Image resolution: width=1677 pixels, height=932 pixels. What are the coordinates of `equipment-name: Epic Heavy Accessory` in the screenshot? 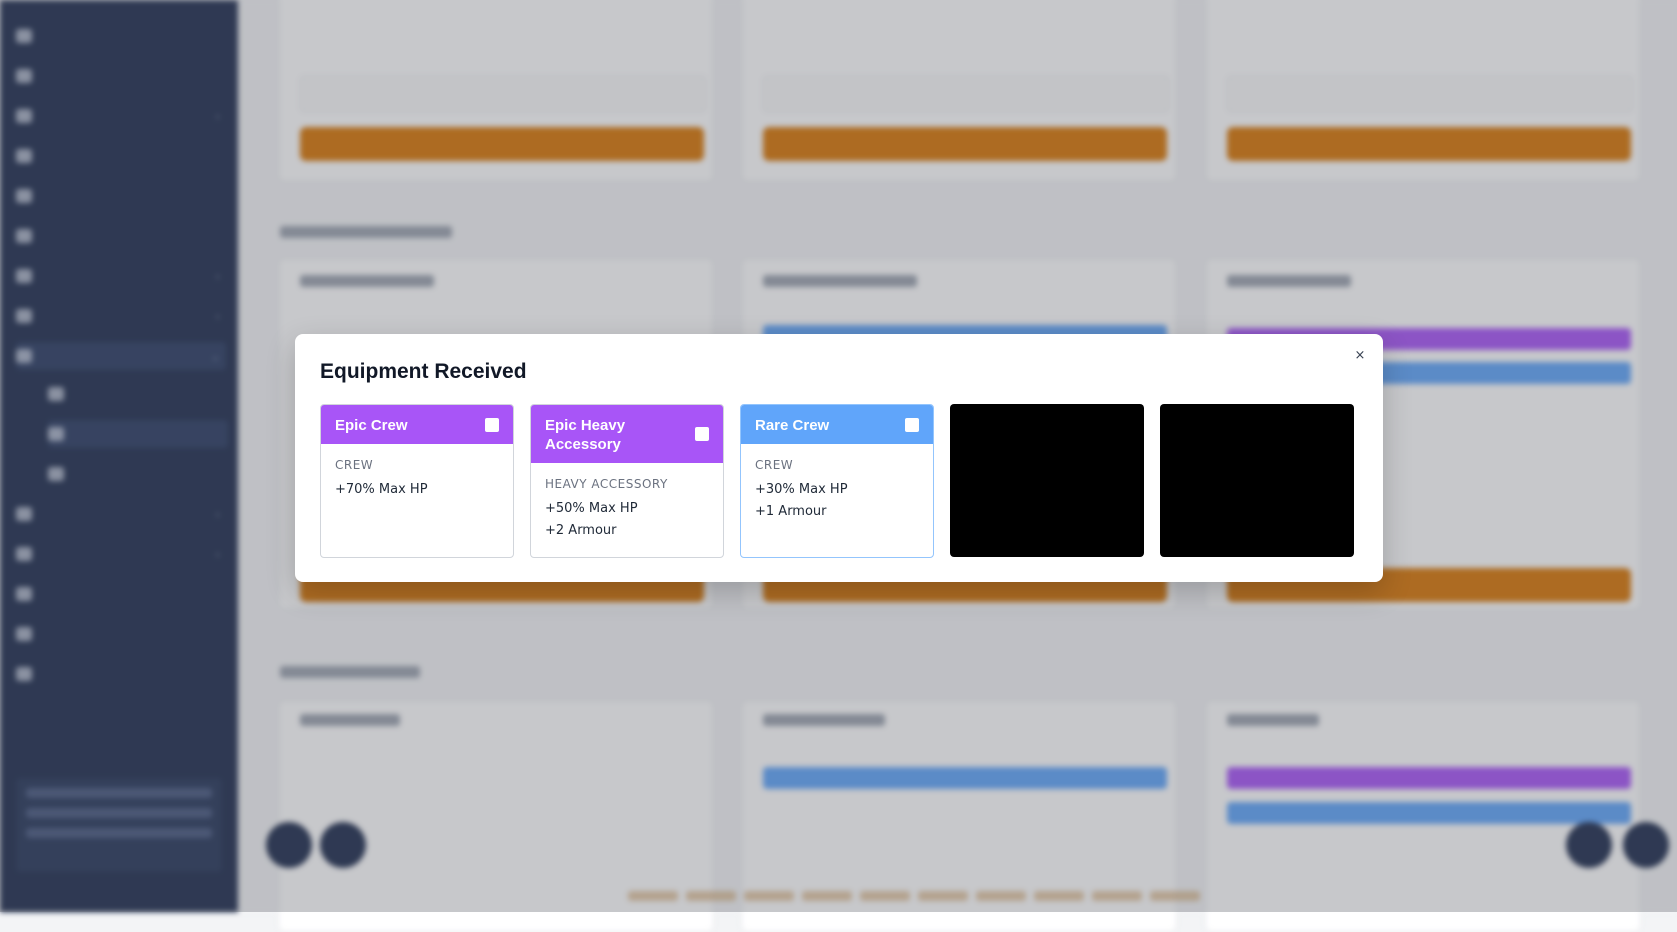 It's located at (585, 435).